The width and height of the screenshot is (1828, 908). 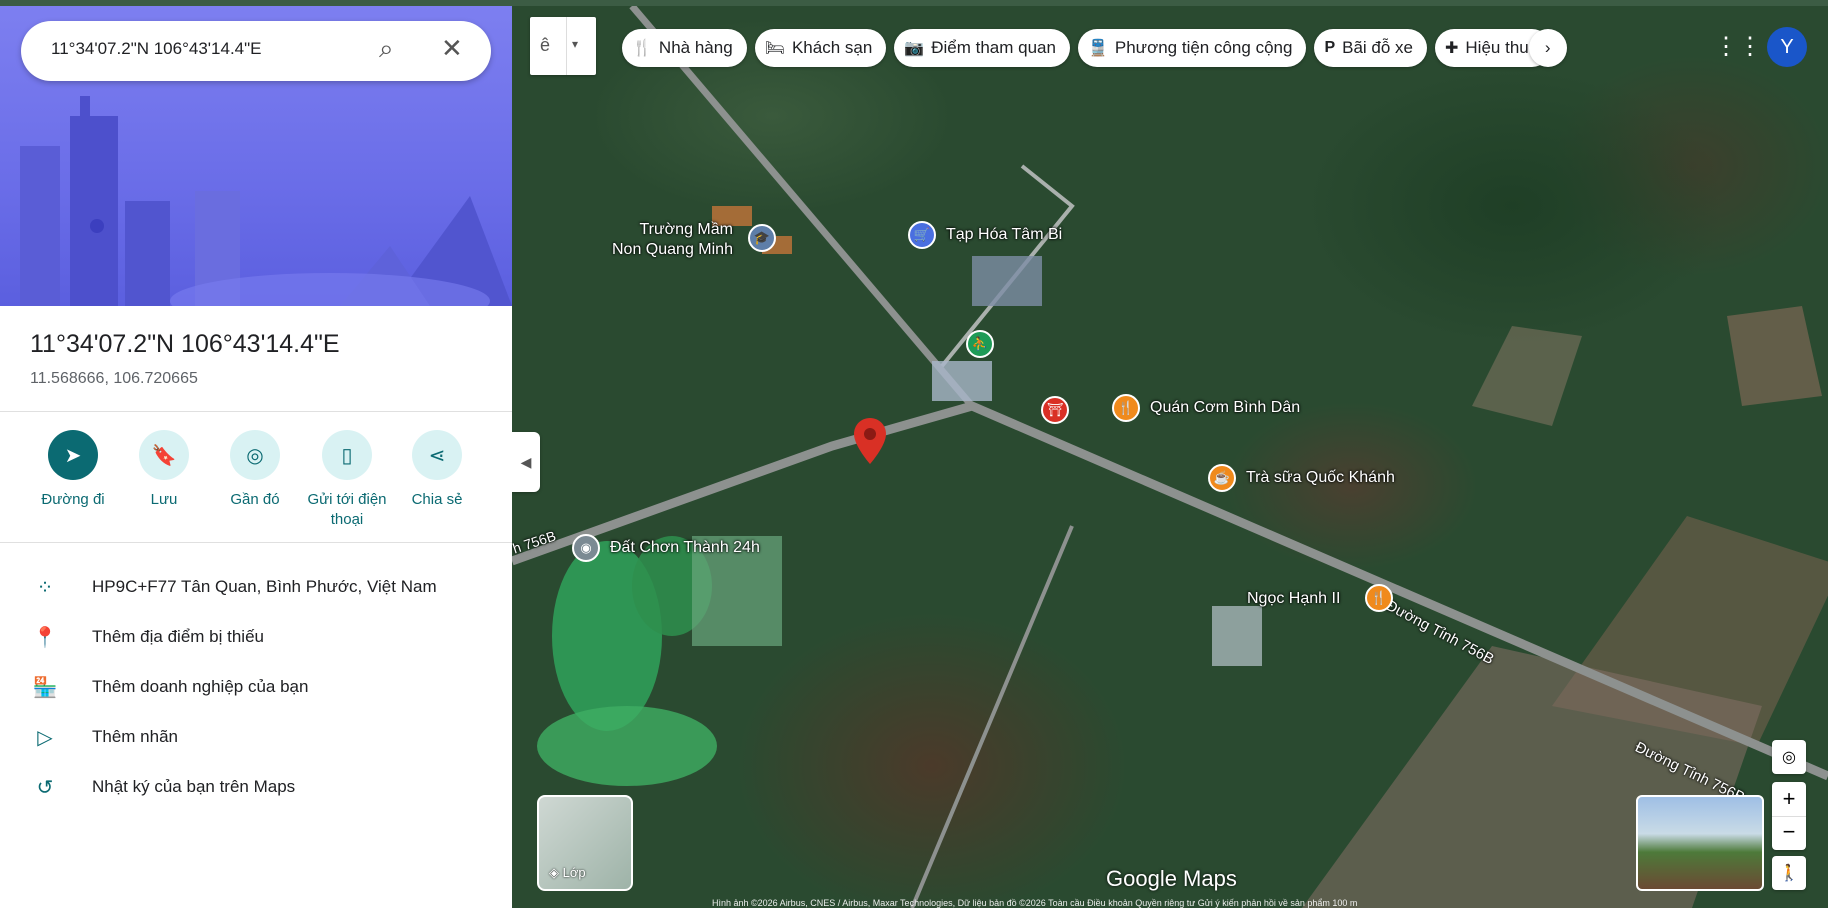 I want to click on add-label-row: ▷ Thêm nhãn, so click(x=104, y=737).